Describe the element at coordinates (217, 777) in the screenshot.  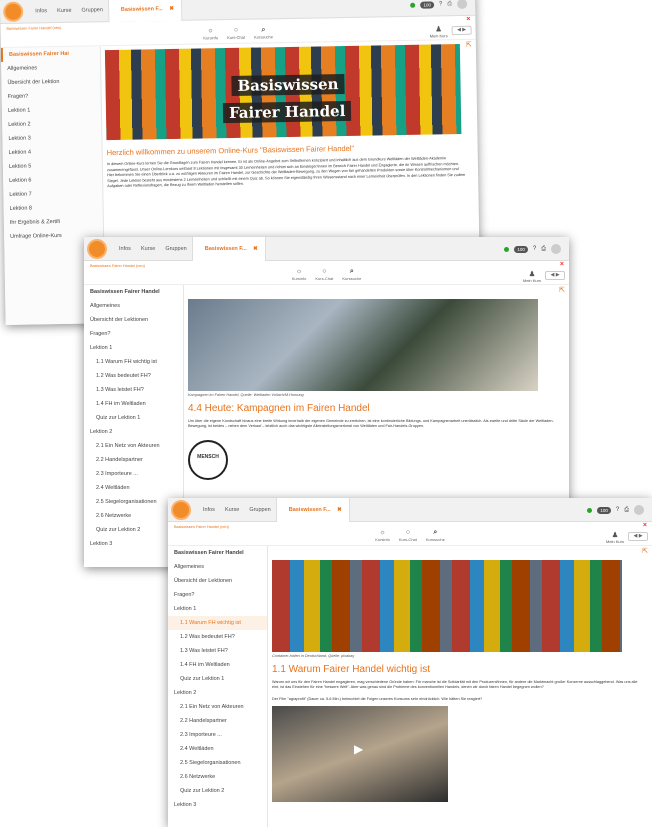
I see `sidebar-item-2-6: 2.6 Netzwerke` at that location.